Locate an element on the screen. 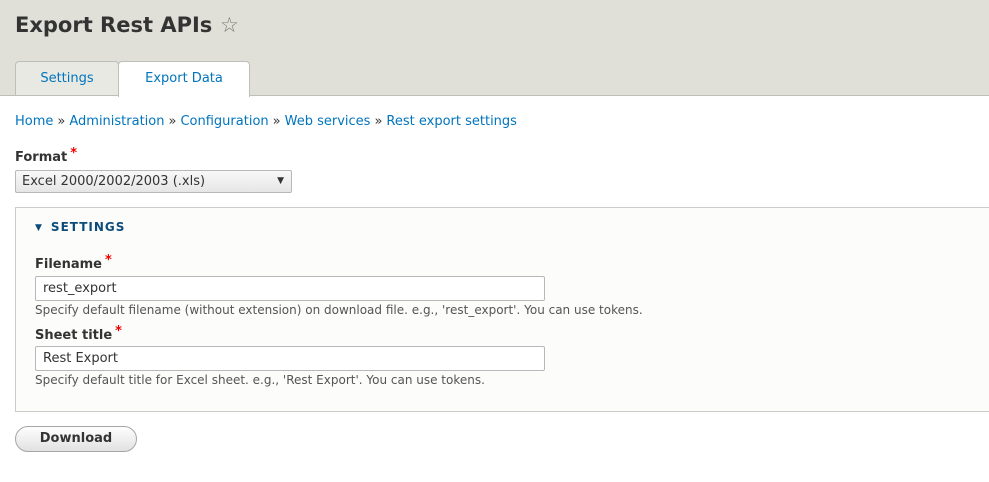 The height and width of the screenshot is (482, 989). download-button: Download is located at coordinates (76, 439).